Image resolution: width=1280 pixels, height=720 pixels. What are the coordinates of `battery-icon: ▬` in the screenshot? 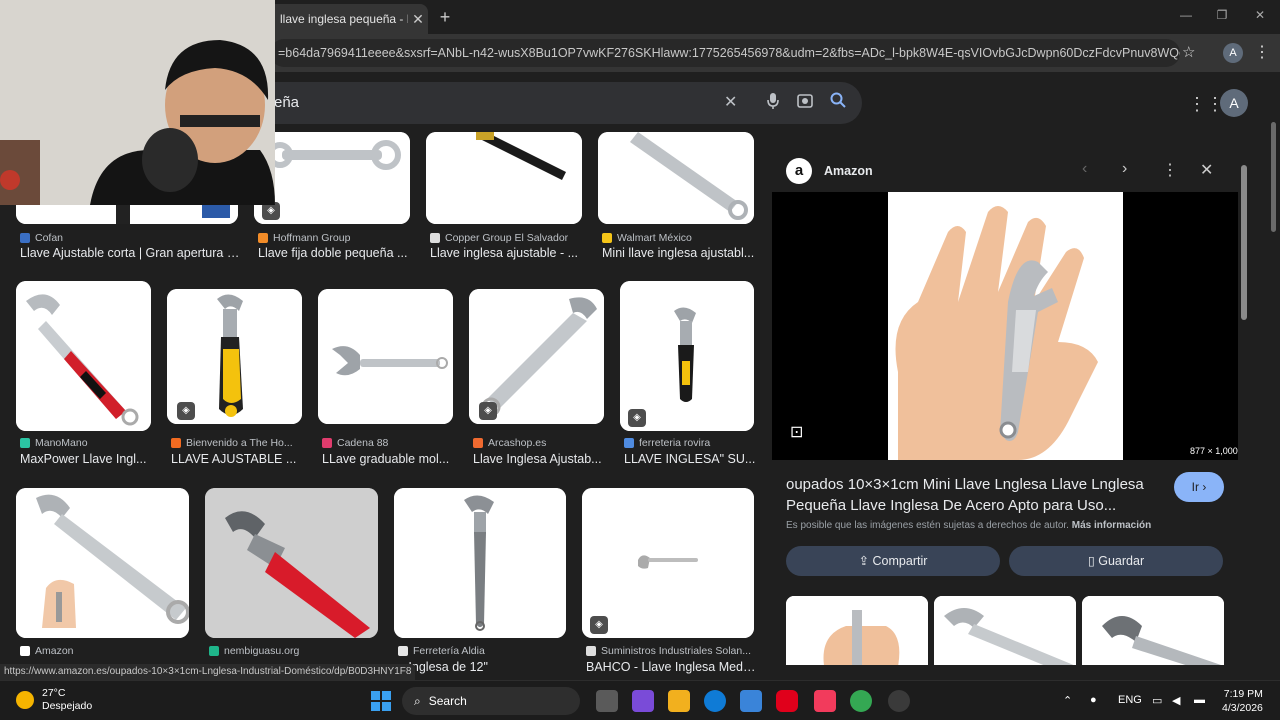 It's located at (1199, 700).